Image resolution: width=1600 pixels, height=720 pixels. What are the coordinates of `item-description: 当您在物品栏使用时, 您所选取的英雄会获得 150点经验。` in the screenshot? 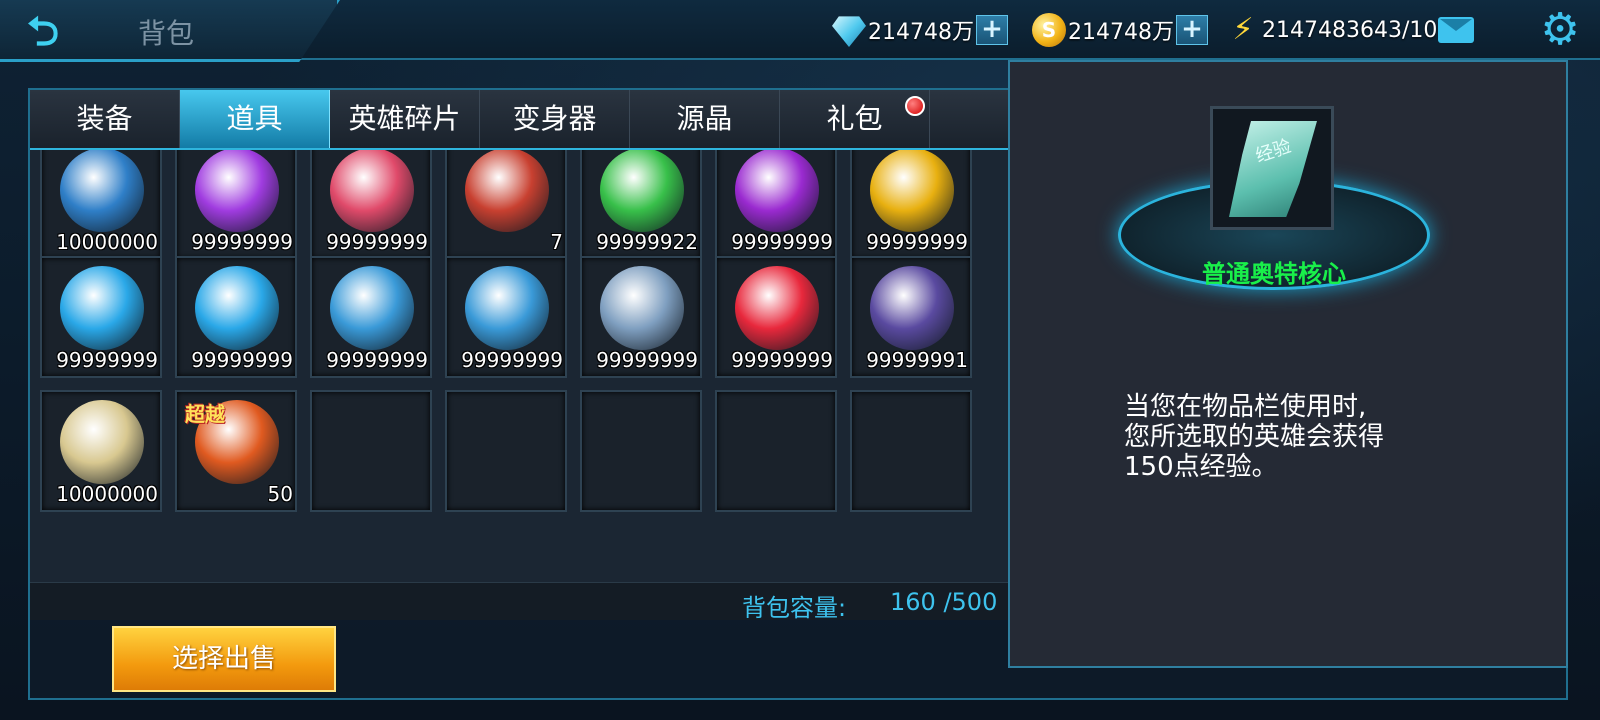 It's located at (1284, 437).